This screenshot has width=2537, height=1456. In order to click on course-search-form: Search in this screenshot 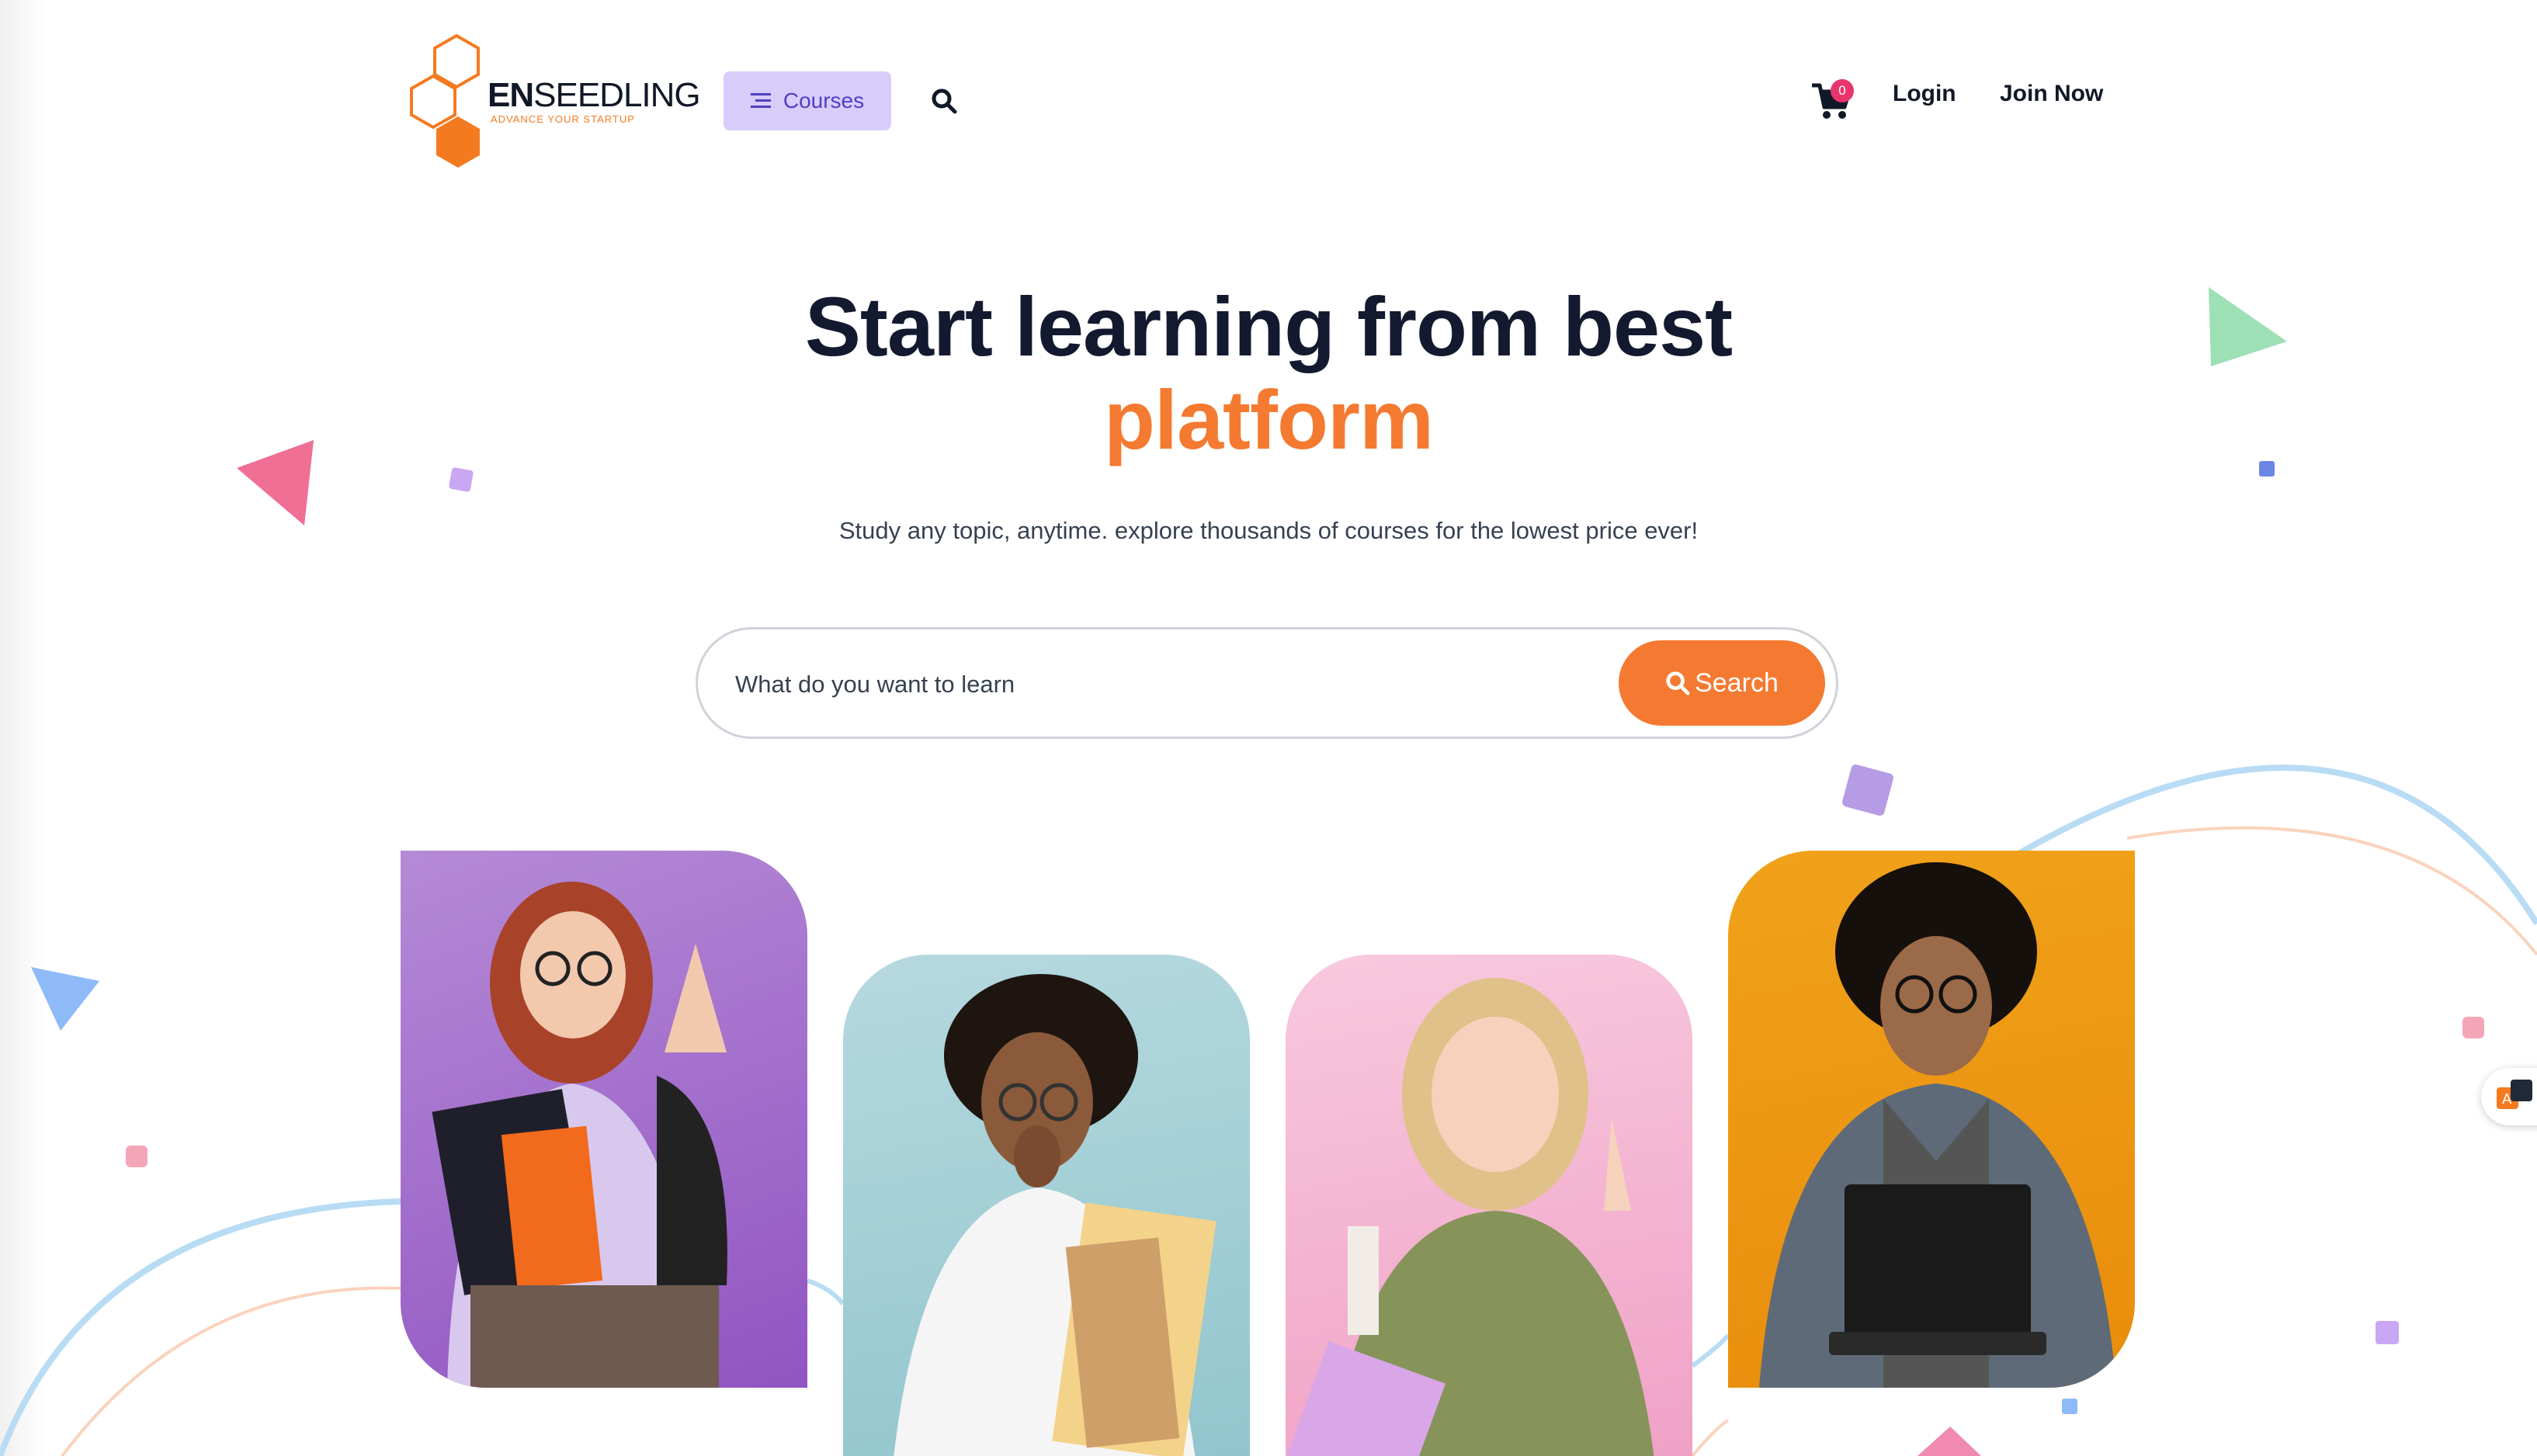, I will do `click(1267, 683)`.